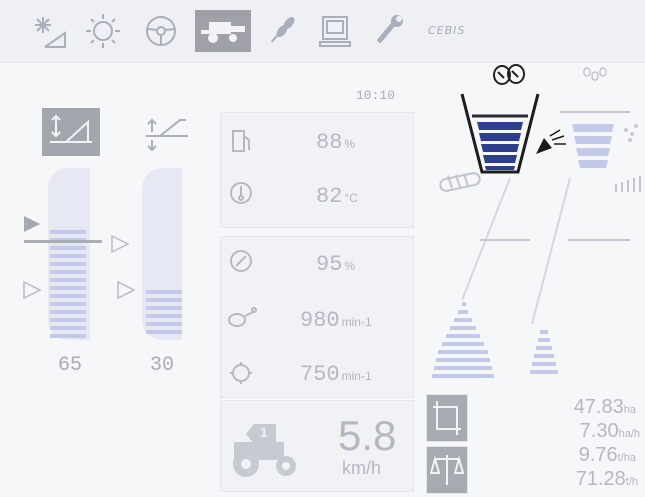 The height and width of the screenshot is (497, 645). What do you see at coordinates (264, 432) in the screenshot?
I see `gear-value: 1` at bounding box center [264, 432].